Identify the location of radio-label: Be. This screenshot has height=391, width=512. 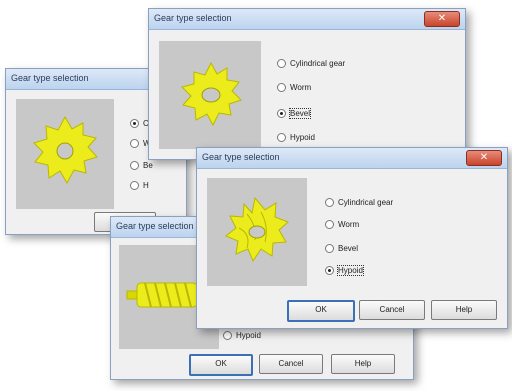
(148, 165).